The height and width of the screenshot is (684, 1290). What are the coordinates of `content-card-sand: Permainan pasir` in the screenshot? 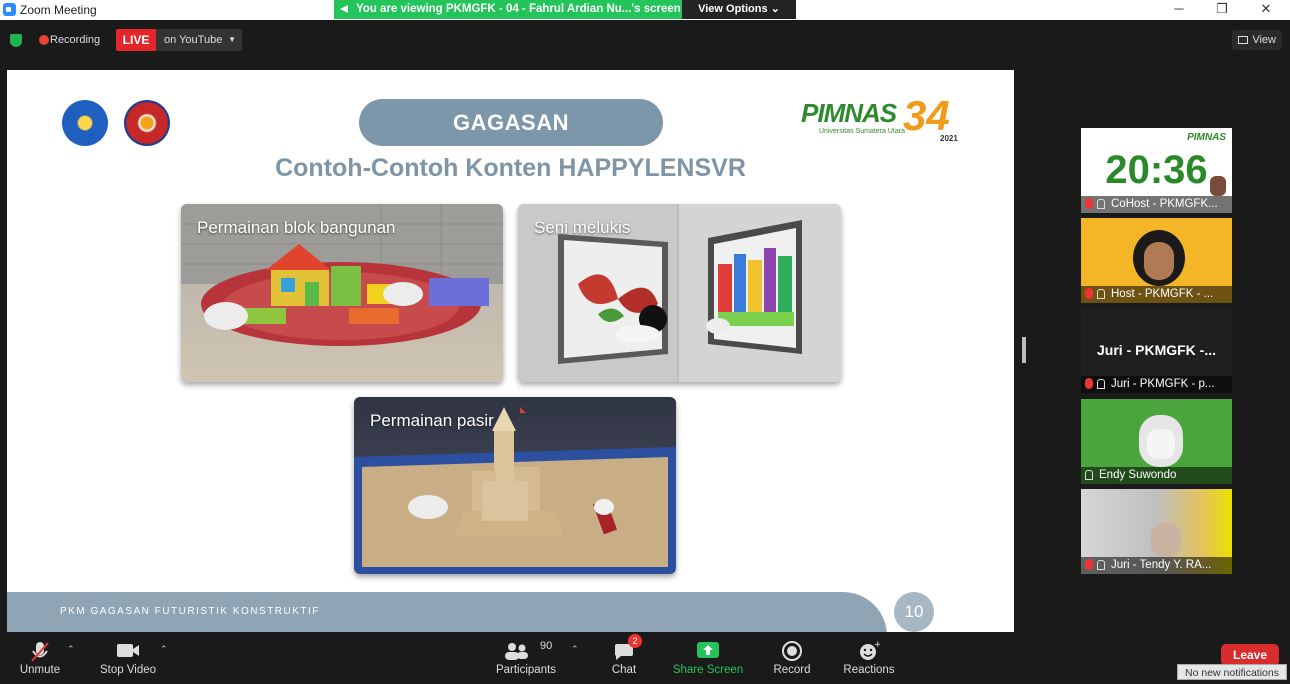 It's located at (515, 485).